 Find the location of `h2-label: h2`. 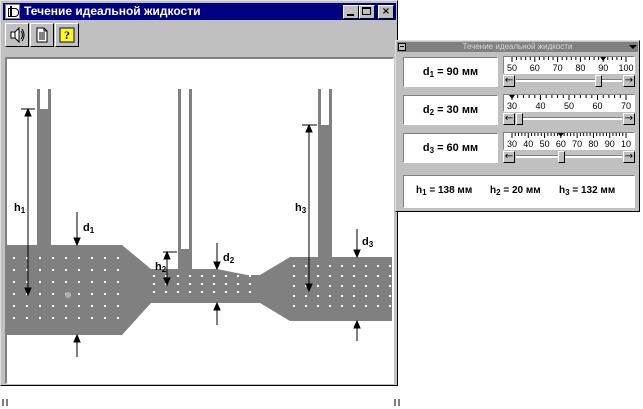

h2-label: h2 is located at coordinates (161, 267).